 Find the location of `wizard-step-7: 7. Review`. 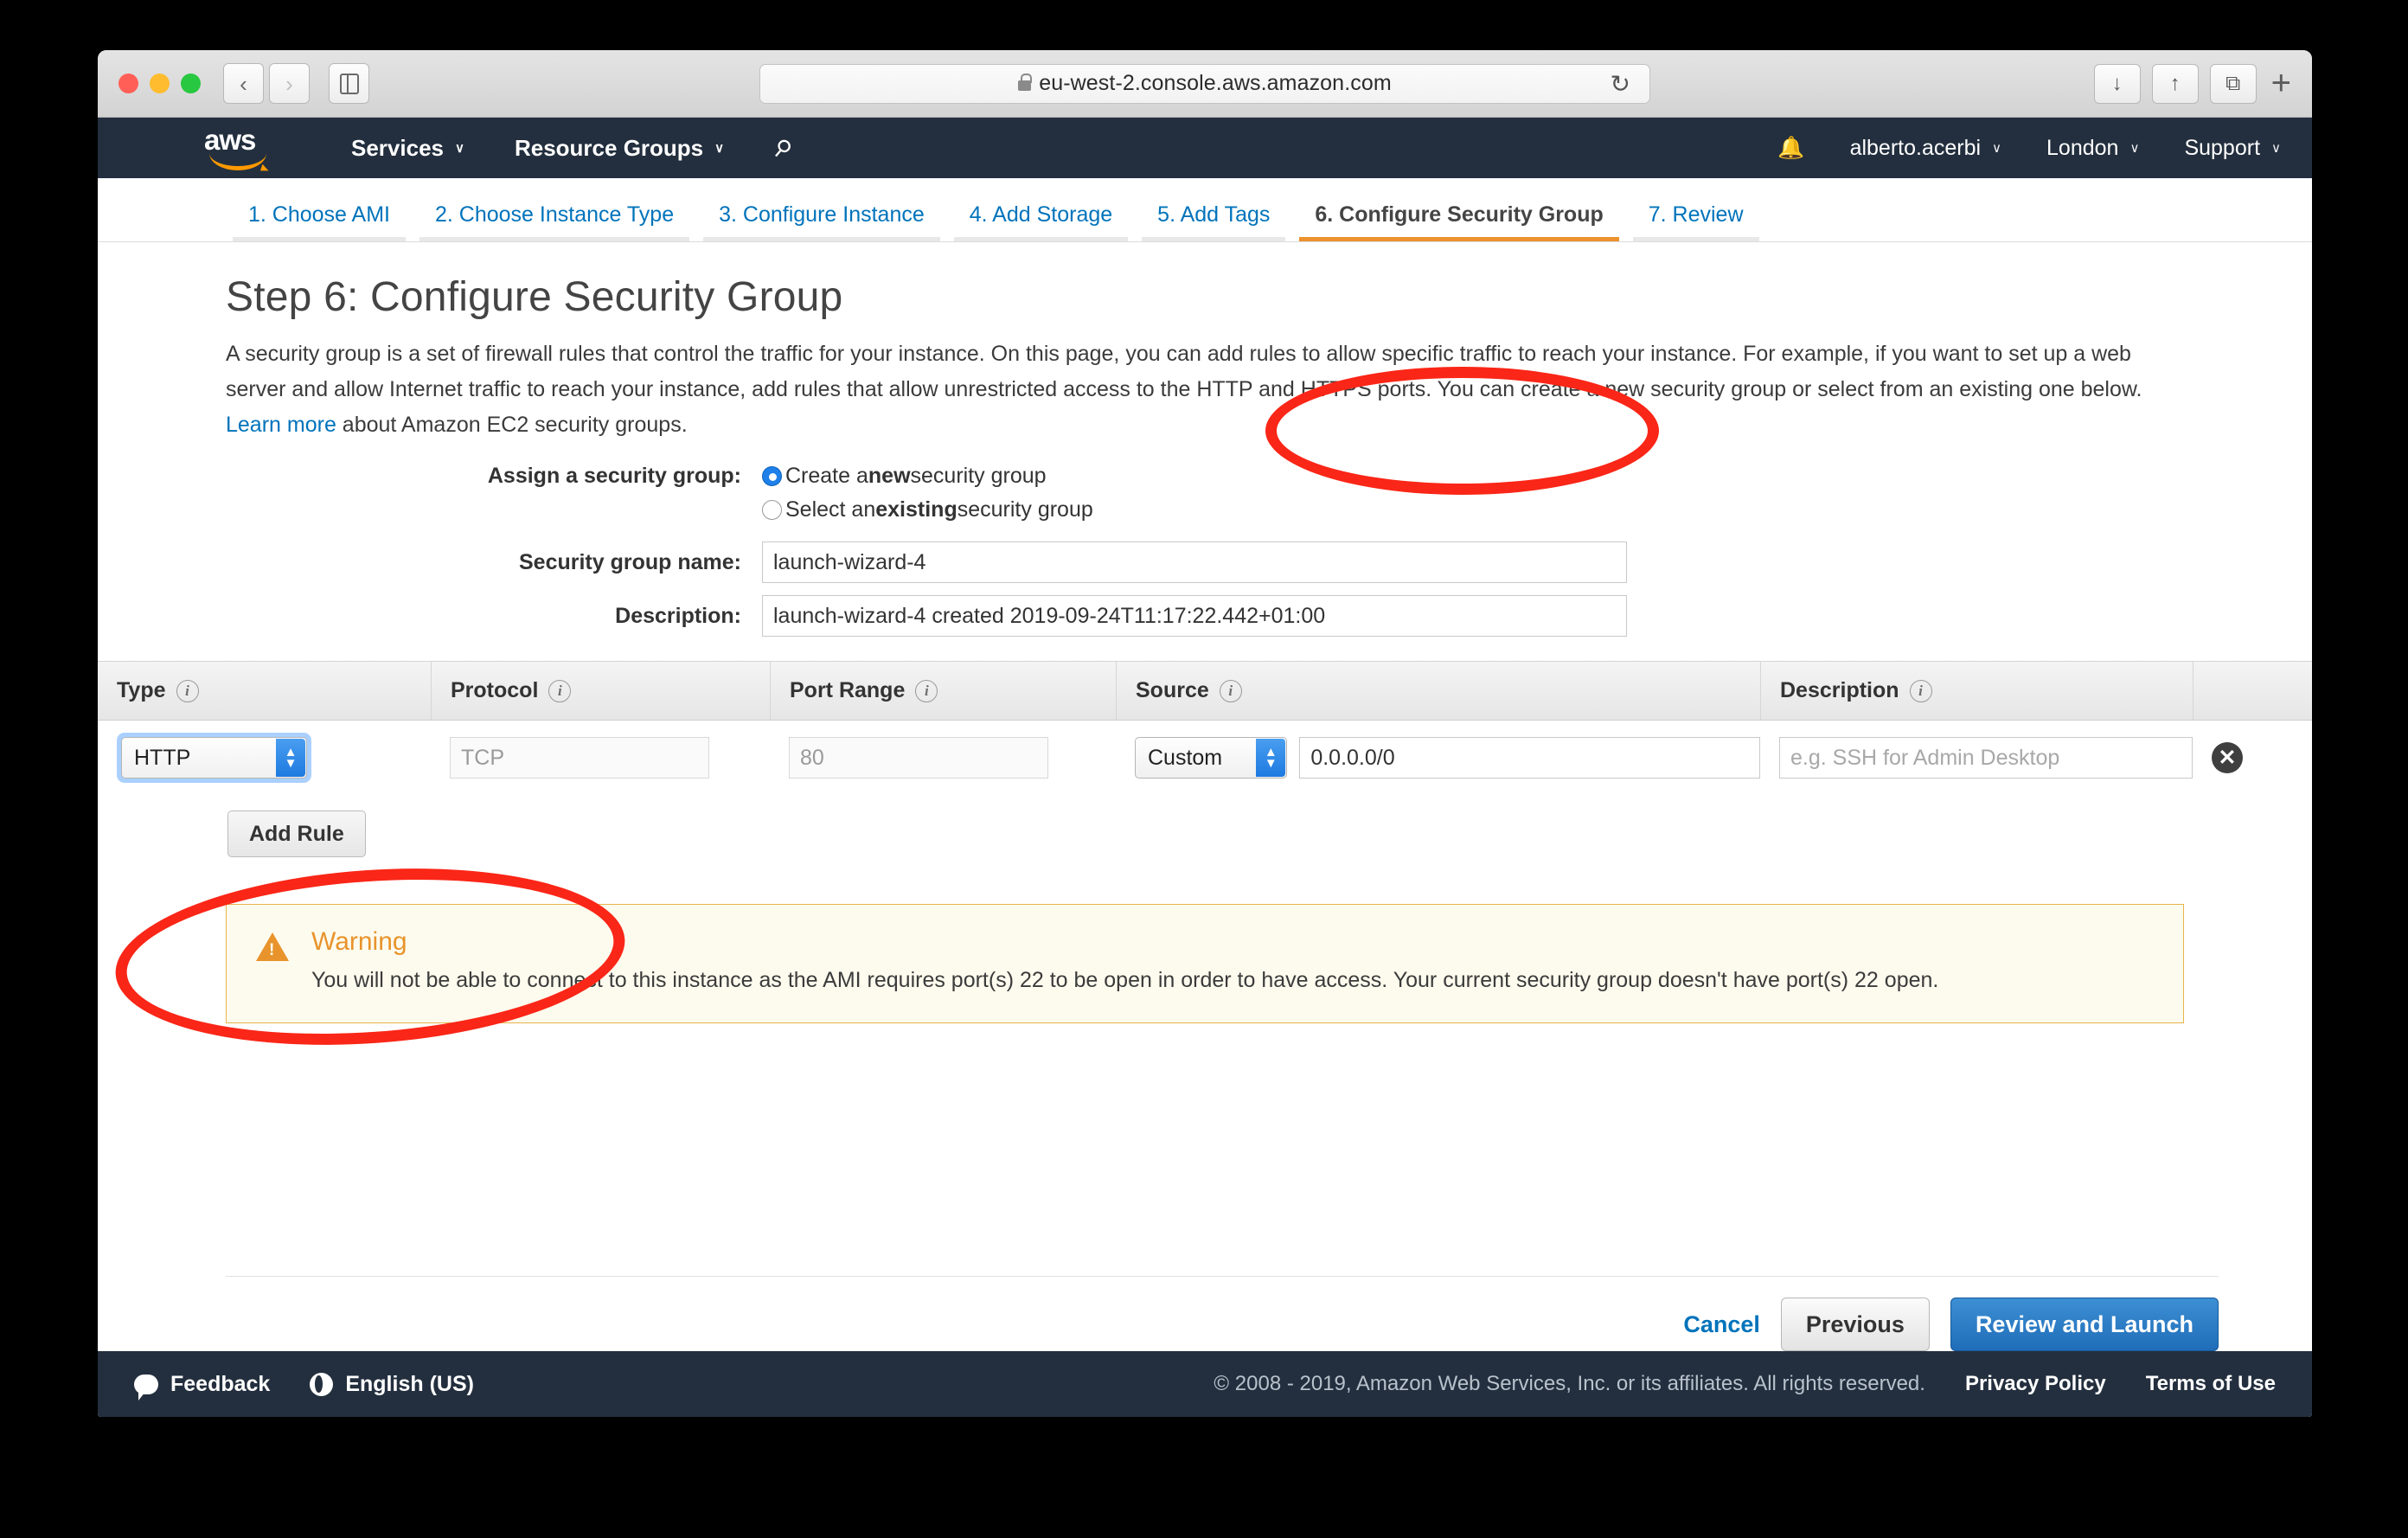

wizard-step-7: 7. Review is located at coordinates (1696, 222).